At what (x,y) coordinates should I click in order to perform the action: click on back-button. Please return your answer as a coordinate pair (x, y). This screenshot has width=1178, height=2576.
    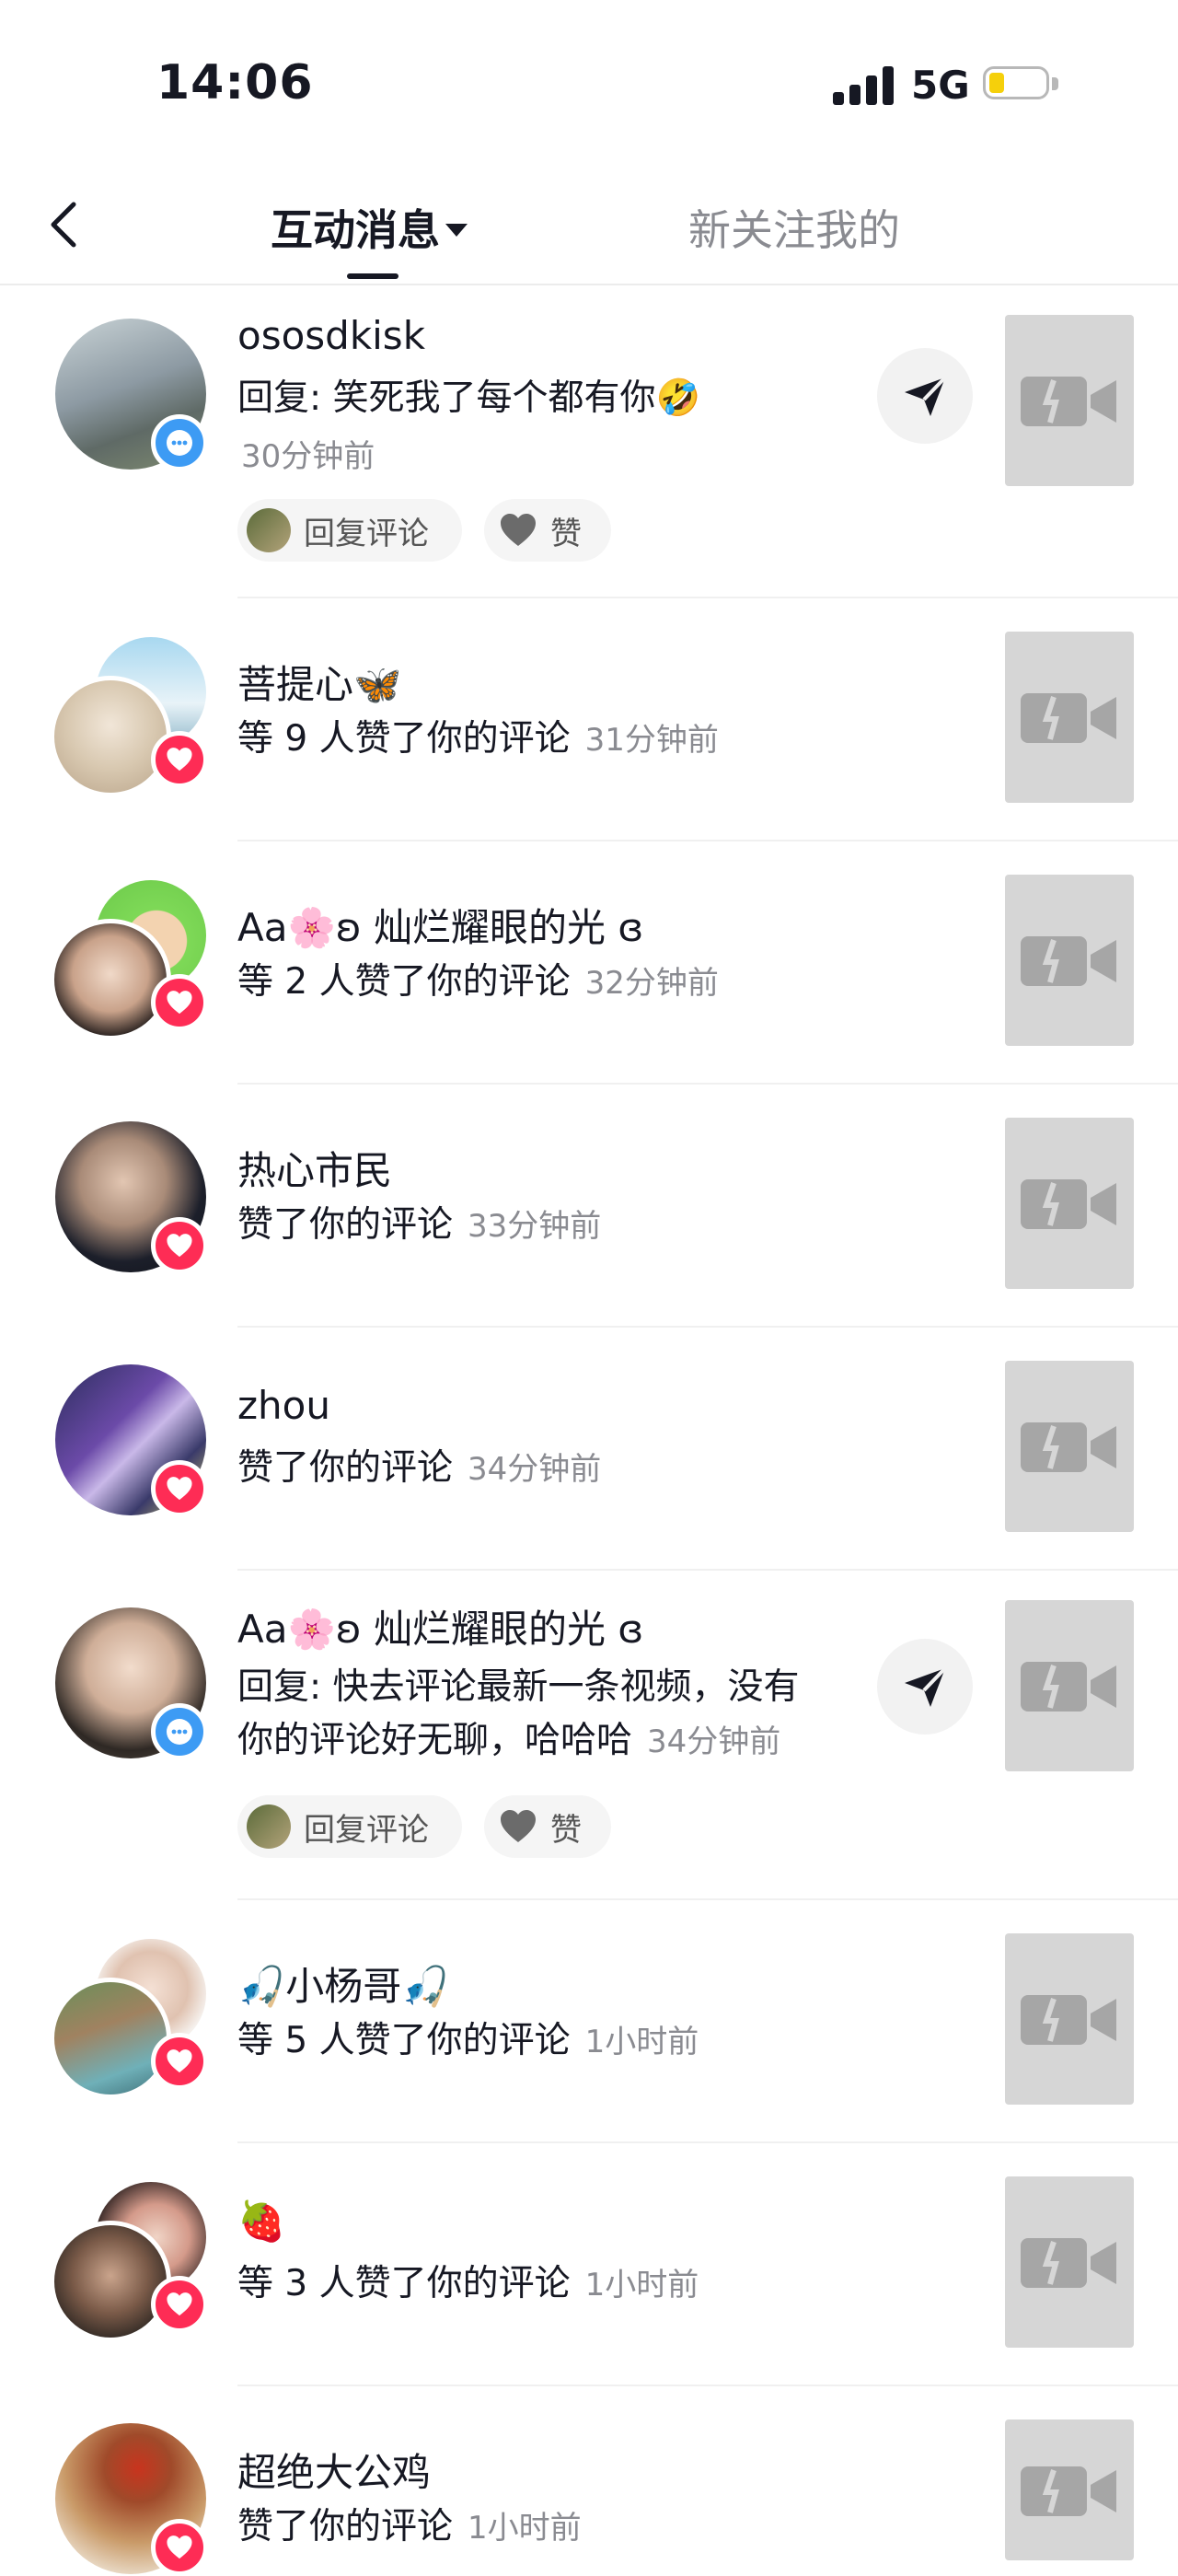
    Looking at the image, I should click on (66, 224).